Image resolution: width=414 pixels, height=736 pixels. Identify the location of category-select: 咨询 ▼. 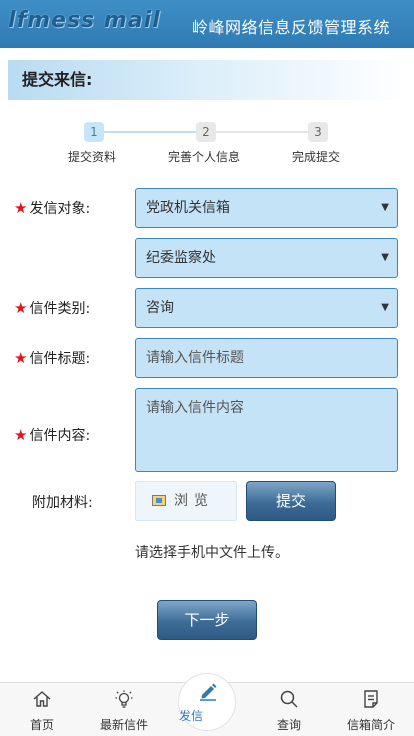
(266, 308).